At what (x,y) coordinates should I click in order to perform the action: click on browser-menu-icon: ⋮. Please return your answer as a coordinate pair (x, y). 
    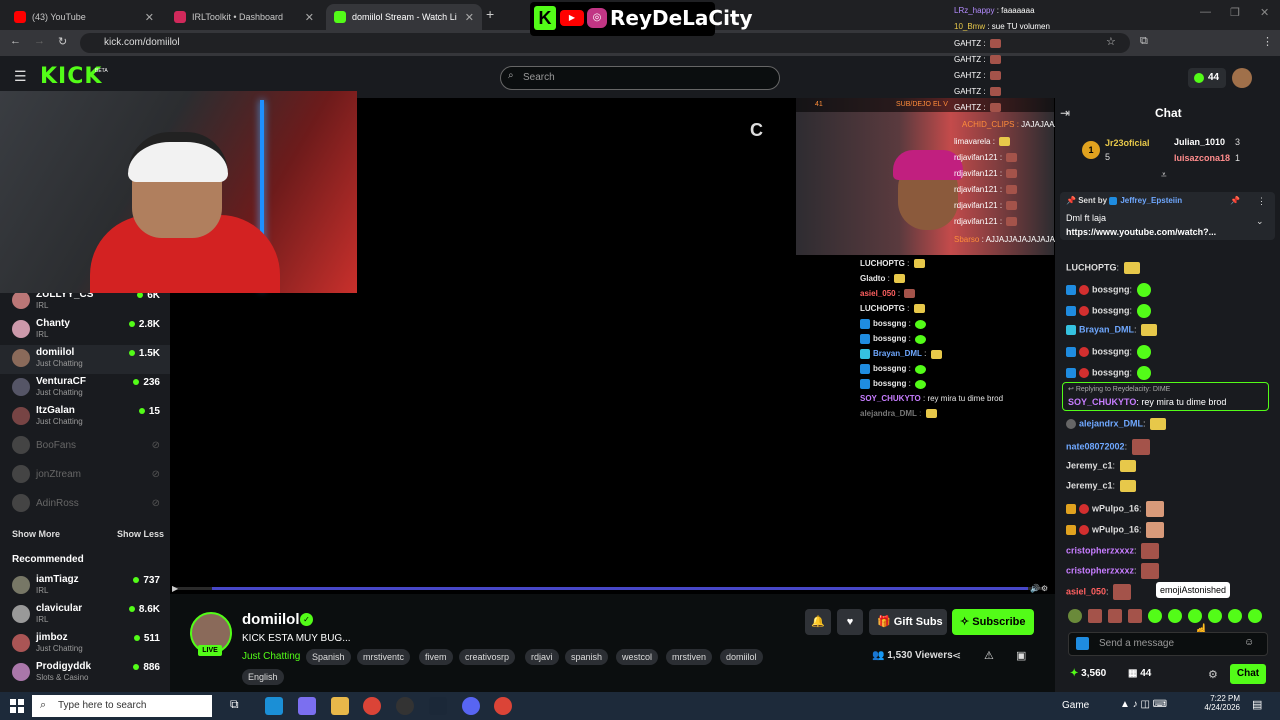
    Looking at the image, I should click on (1267, 41).